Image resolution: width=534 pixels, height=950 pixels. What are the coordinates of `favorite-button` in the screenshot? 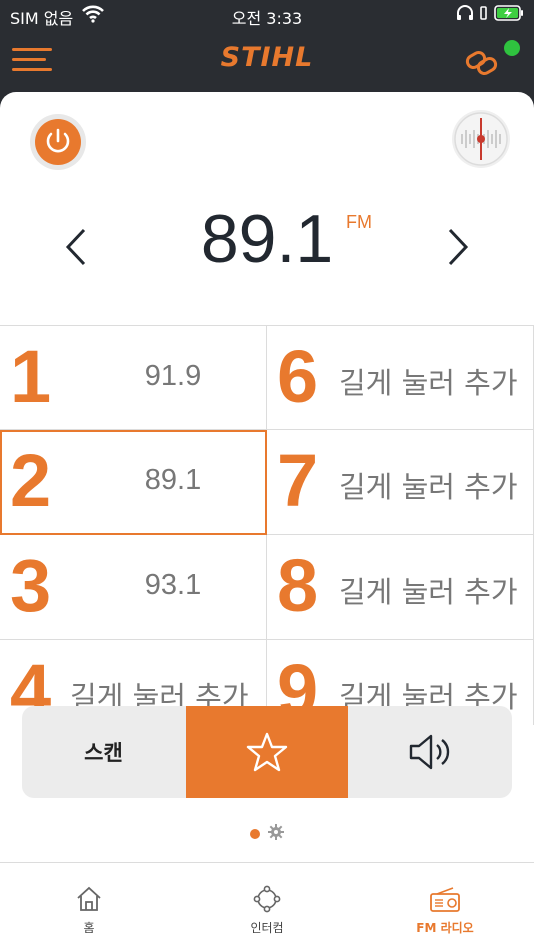 It's located at (267, 752).